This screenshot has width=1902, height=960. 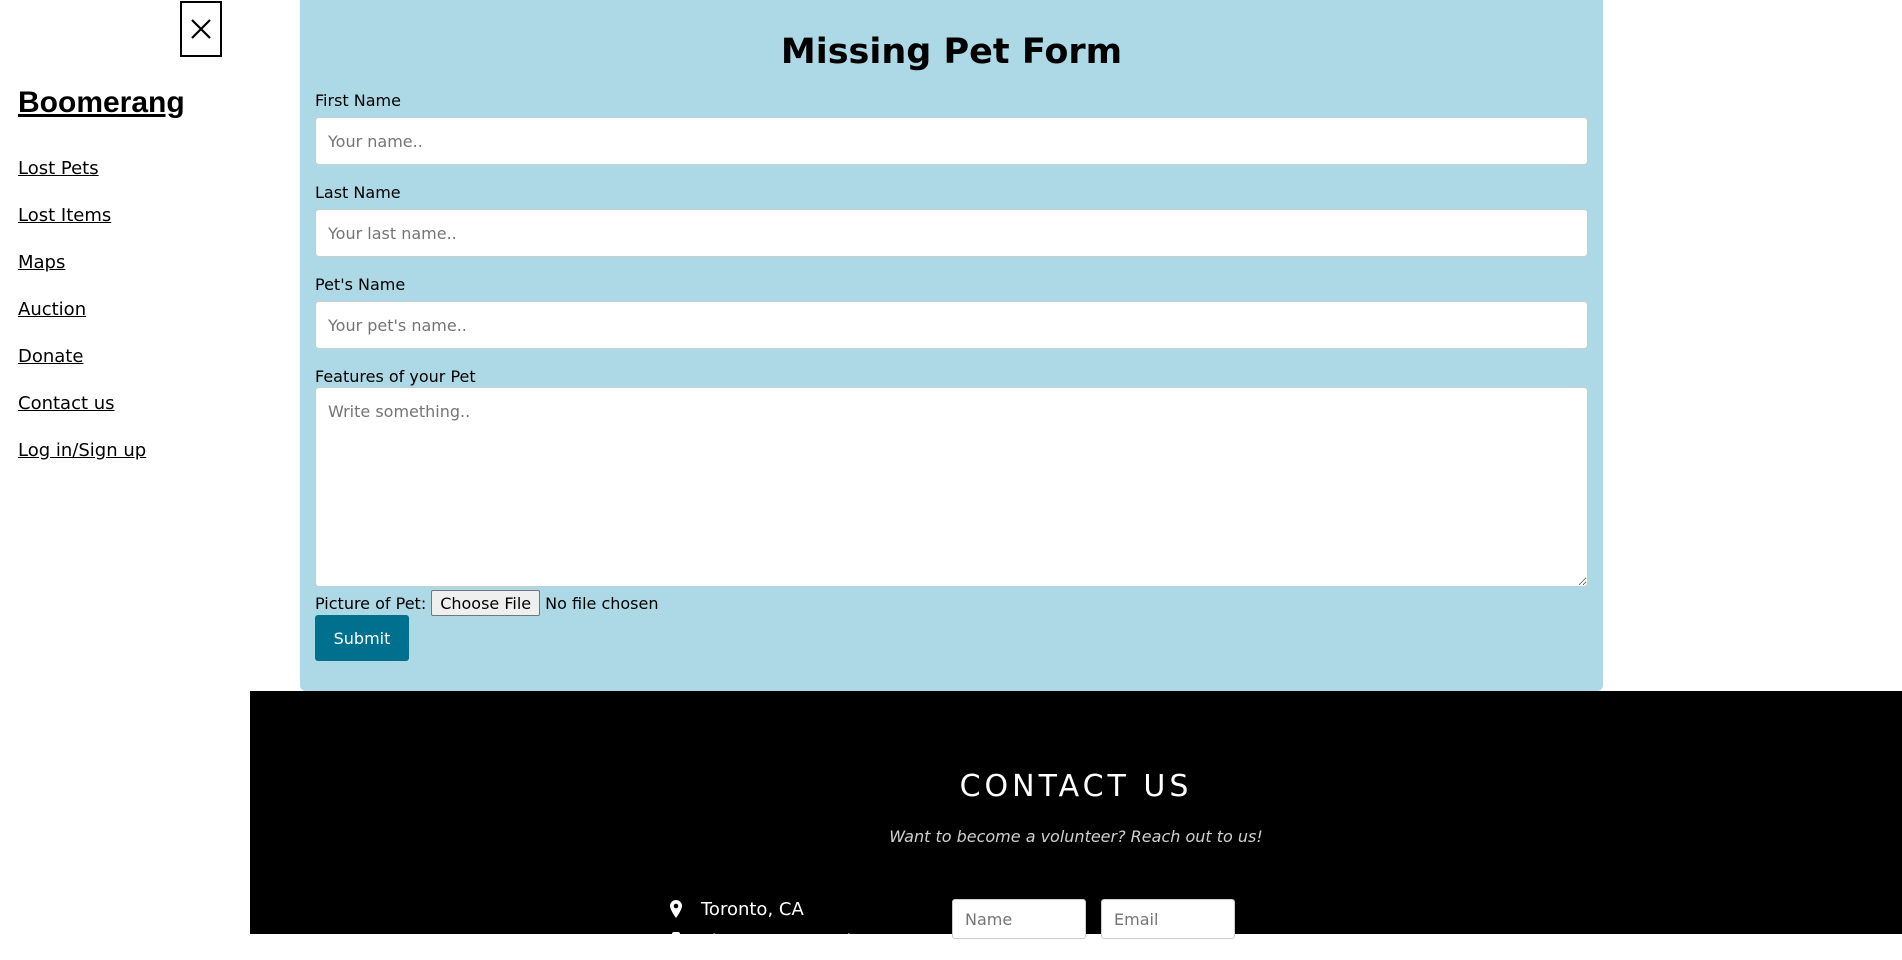 I want to click on close-icon, so click(x=201, y=29).